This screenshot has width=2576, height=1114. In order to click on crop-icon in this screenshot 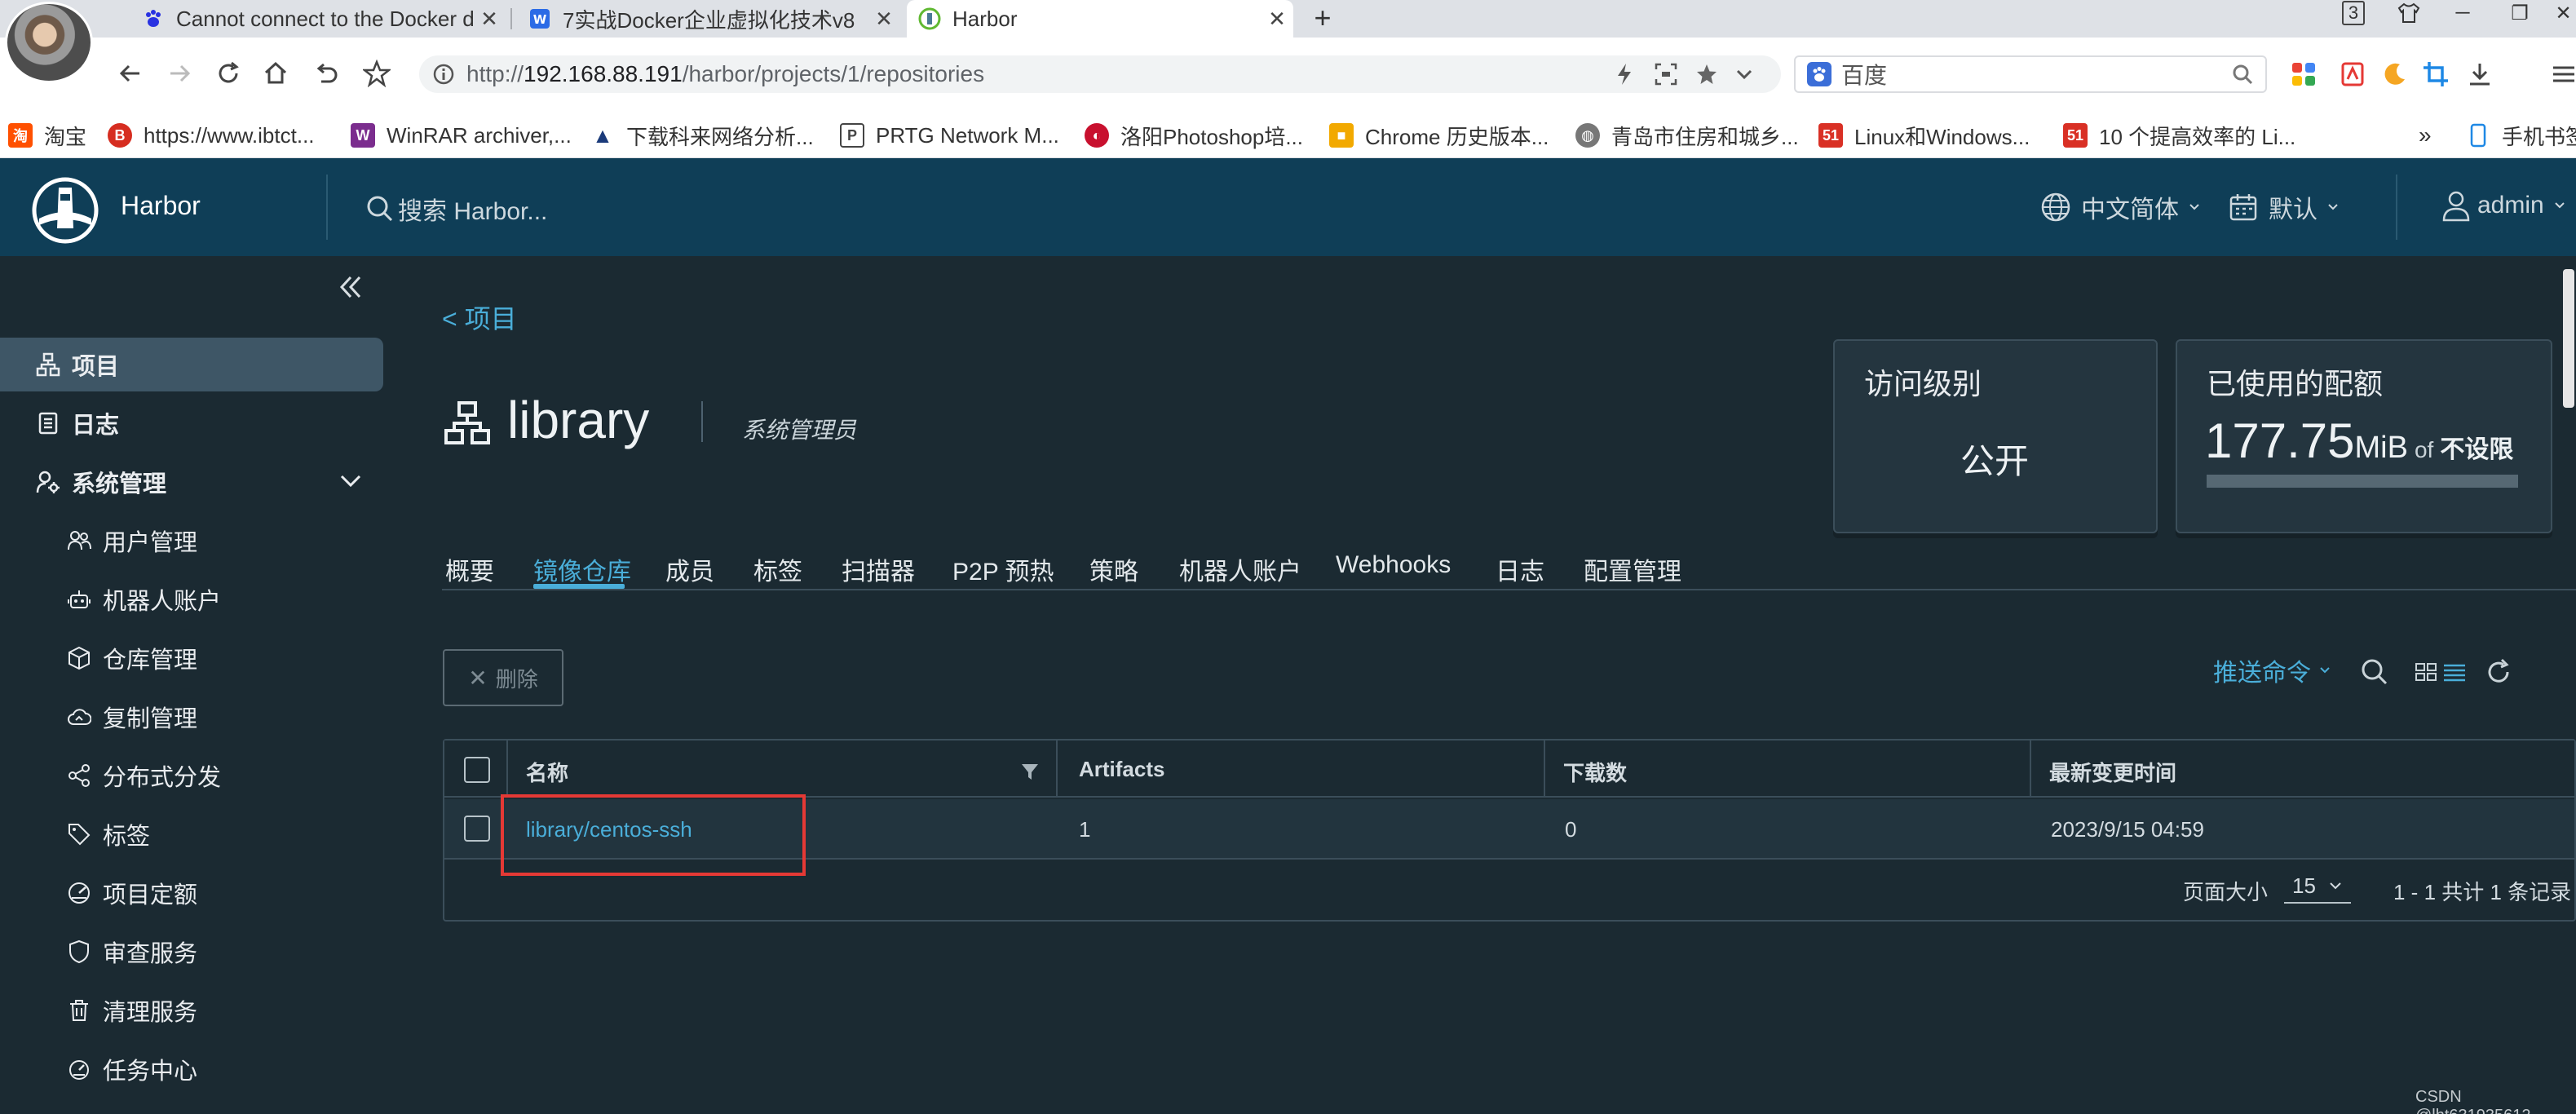, I will do `click(2435, 75)`.